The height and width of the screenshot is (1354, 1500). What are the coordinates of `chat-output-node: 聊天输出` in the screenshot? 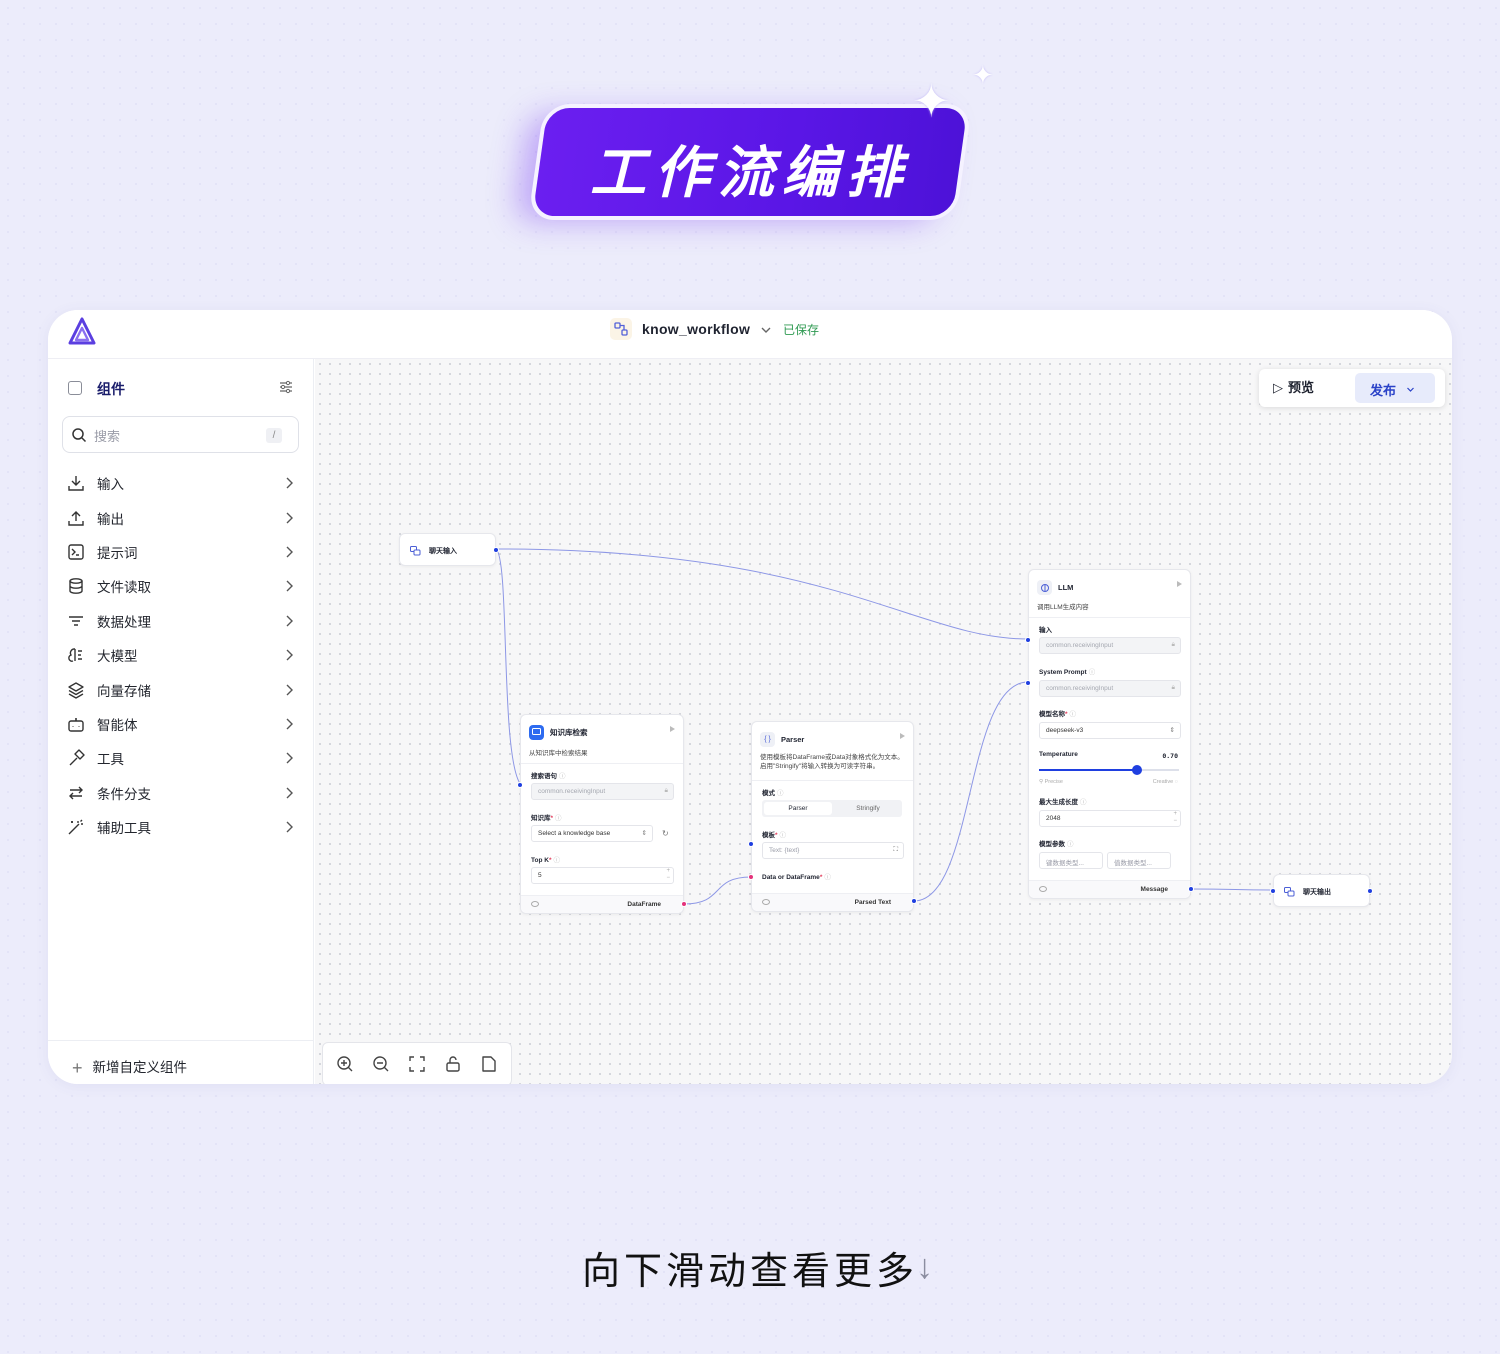 It's located at (1321, 890).